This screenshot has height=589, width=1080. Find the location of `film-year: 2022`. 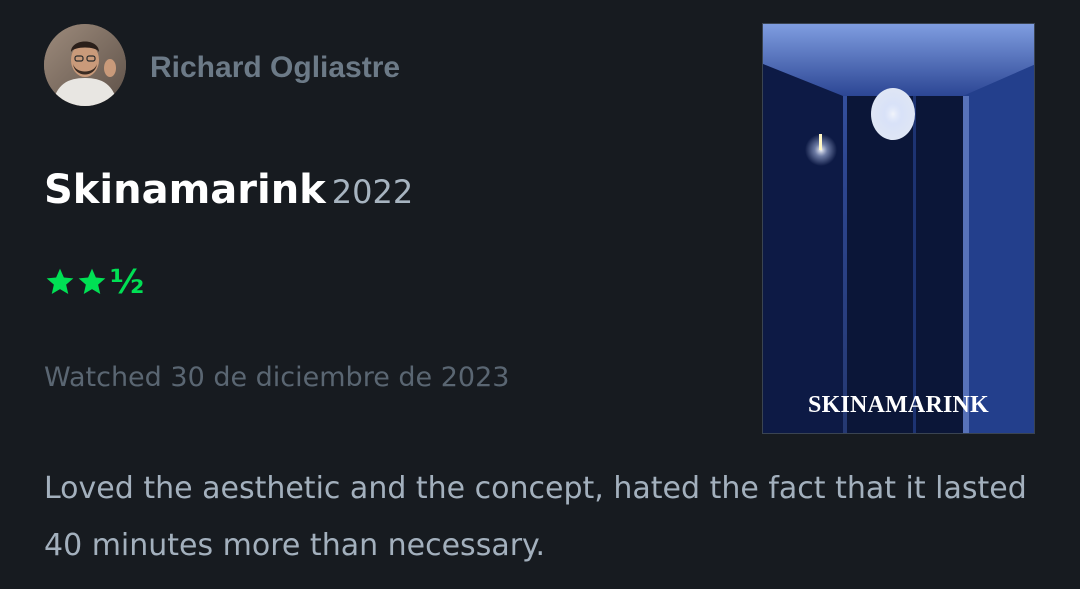

film-year: 2022 is located at coordinates (372, 192).